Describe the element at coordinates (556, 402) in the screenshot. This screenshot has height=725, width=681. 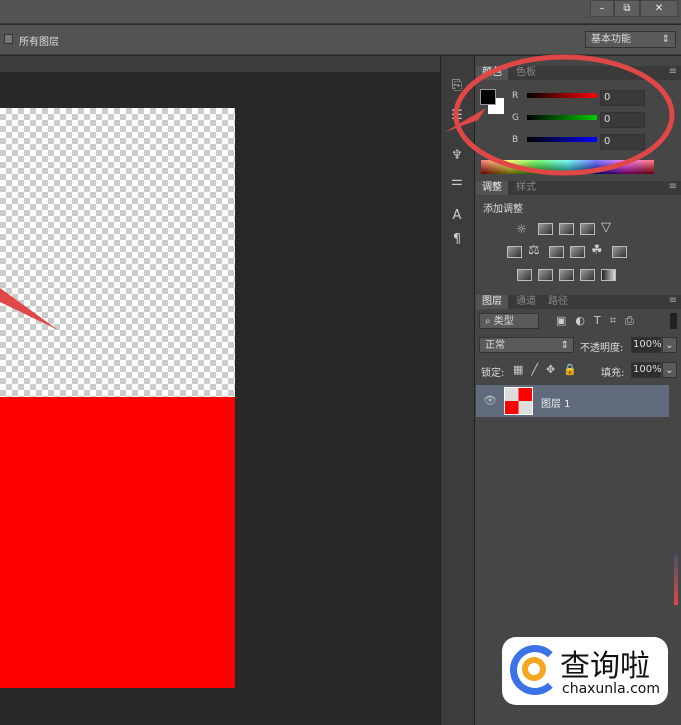
I see `layer-name: 图层 1` at that location.